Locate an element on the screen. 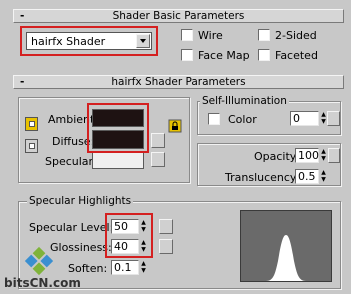 The height and width of the screenshot is (294, 351). hairfx-title: hairfx Shader Parameters is located at coordinates (178, 82).